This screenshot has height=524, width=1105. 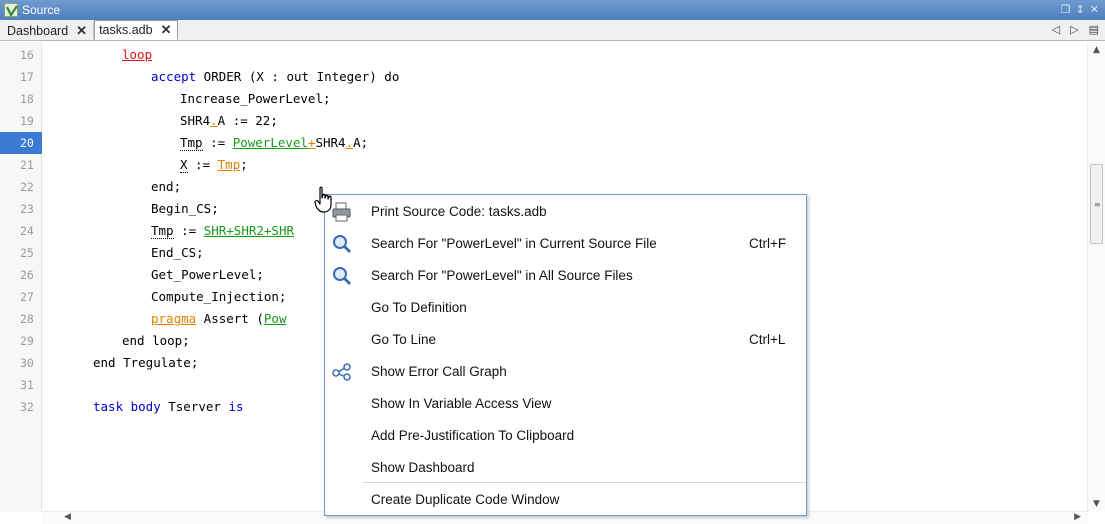 I want to click on call-graph-icon, so click(x=342, y=372).